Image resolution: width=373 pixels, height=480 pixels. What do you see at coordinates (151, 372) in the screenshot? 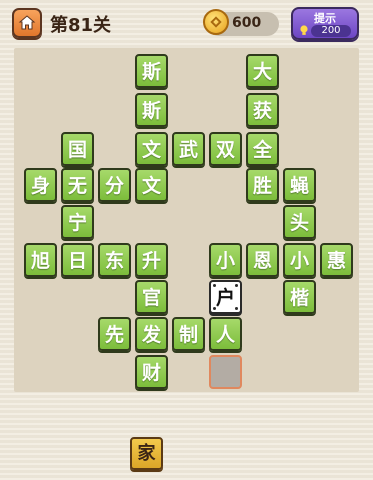
I see `grid-cell: 财` at bounding box center [151, 372].